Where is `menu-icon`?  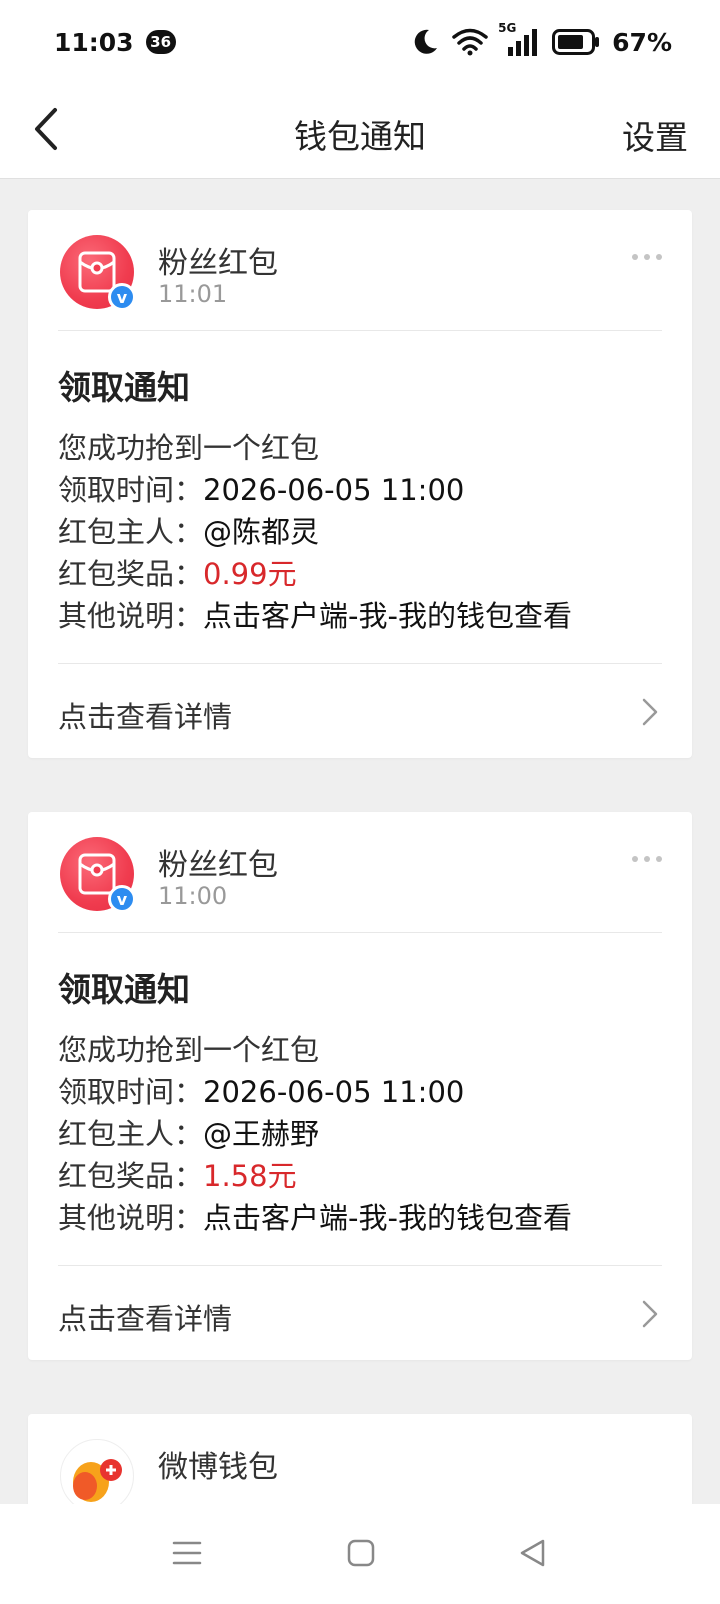
menu-icon is located at coordinates (187, 1555).